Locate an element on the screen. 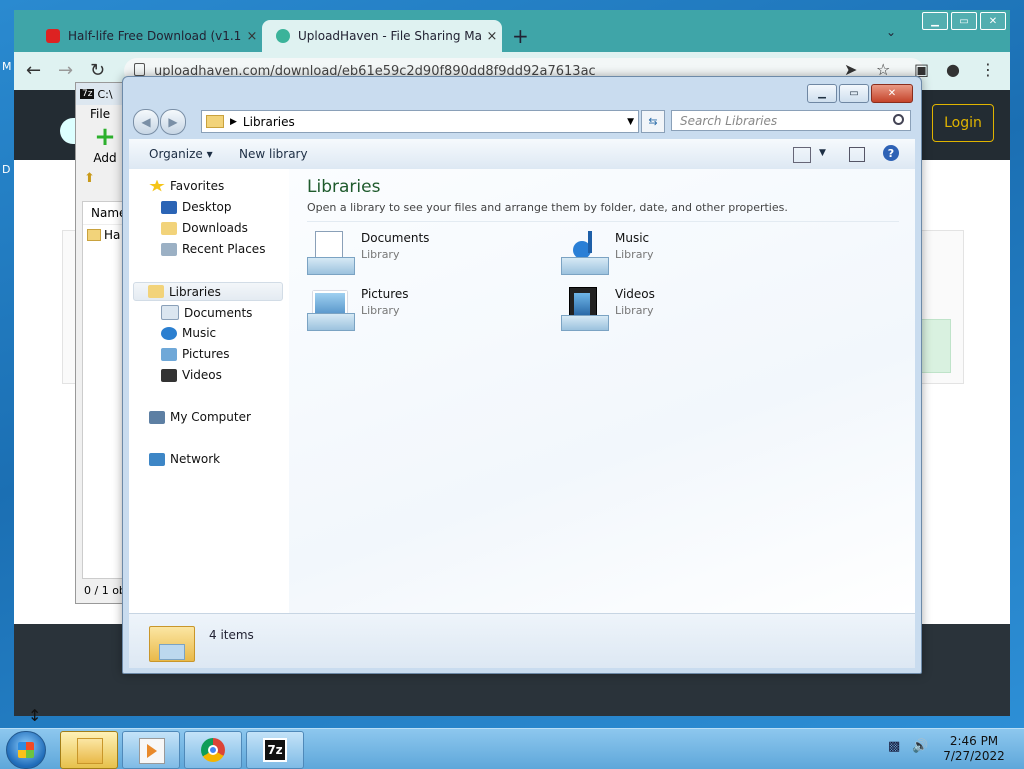  taskbar-media-player is located at coordinates (151, 750).